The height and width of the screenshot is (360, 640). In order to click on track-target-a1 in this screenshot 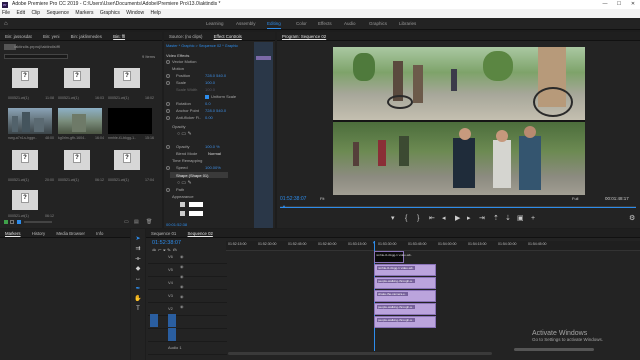, I will do `click(172, 334)`.